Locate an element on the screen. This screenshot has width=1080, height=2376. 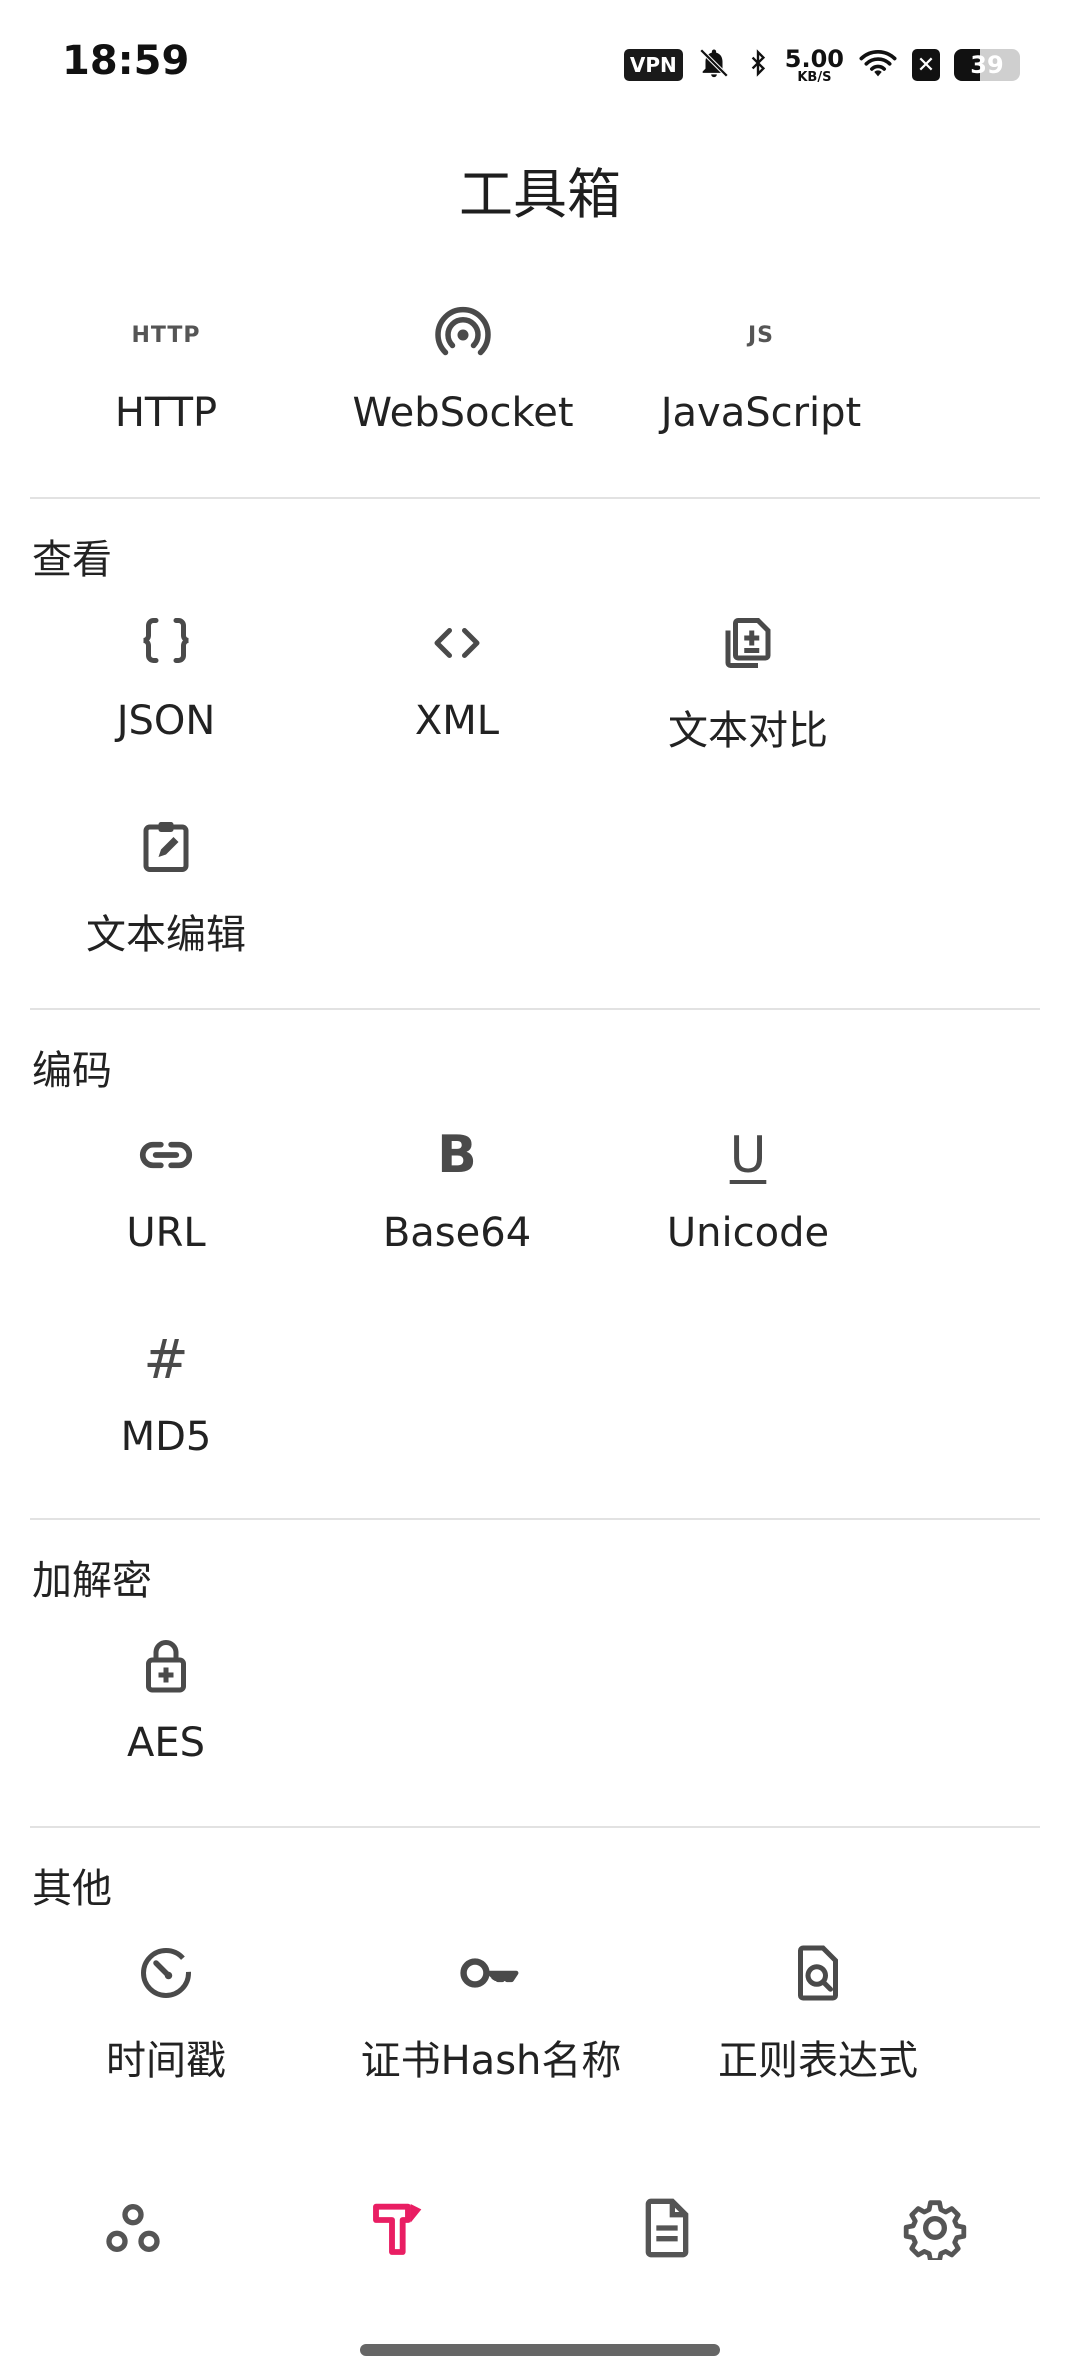
tool-unicode: U Unicode is located at coordinates (748, 1188).